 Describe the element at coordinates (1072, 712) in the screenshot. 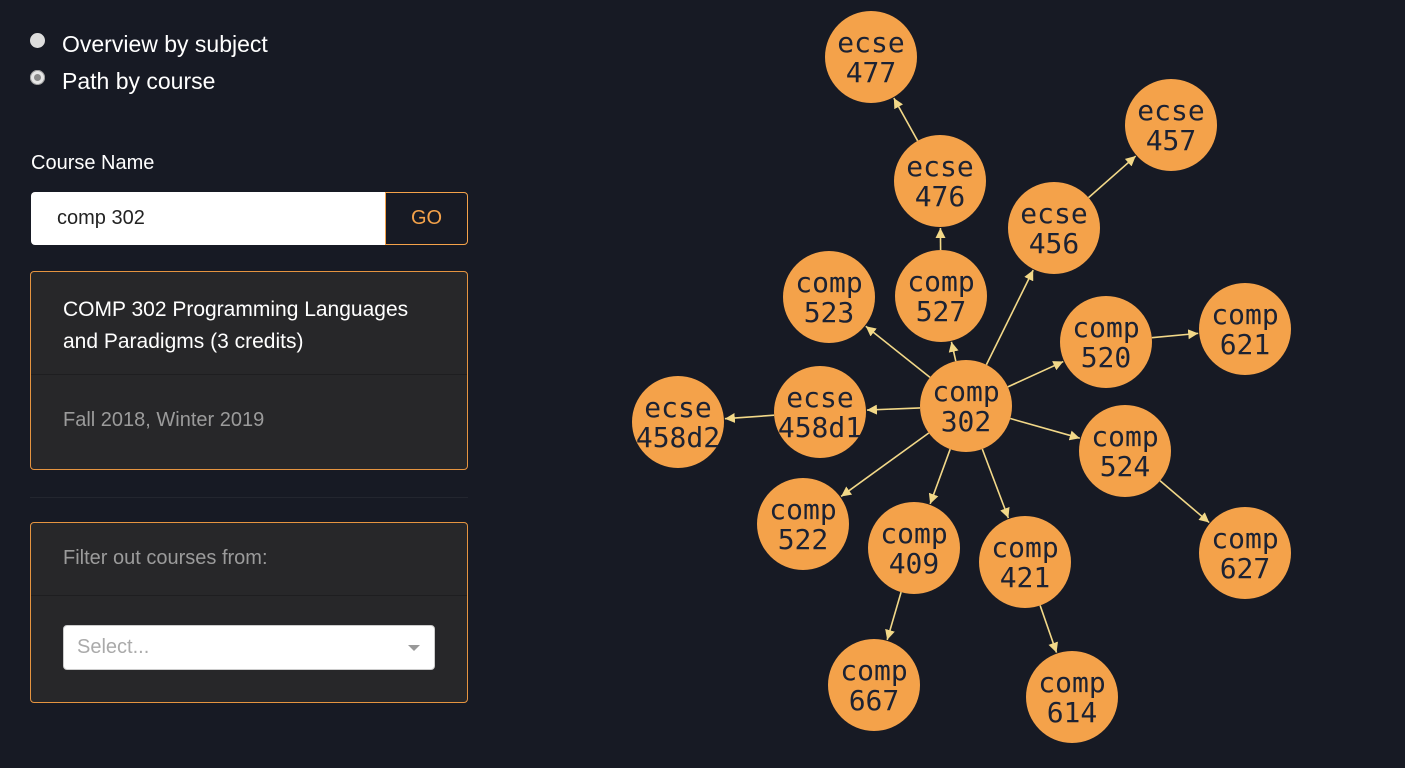

I see `course-node-number: 614` at that location.